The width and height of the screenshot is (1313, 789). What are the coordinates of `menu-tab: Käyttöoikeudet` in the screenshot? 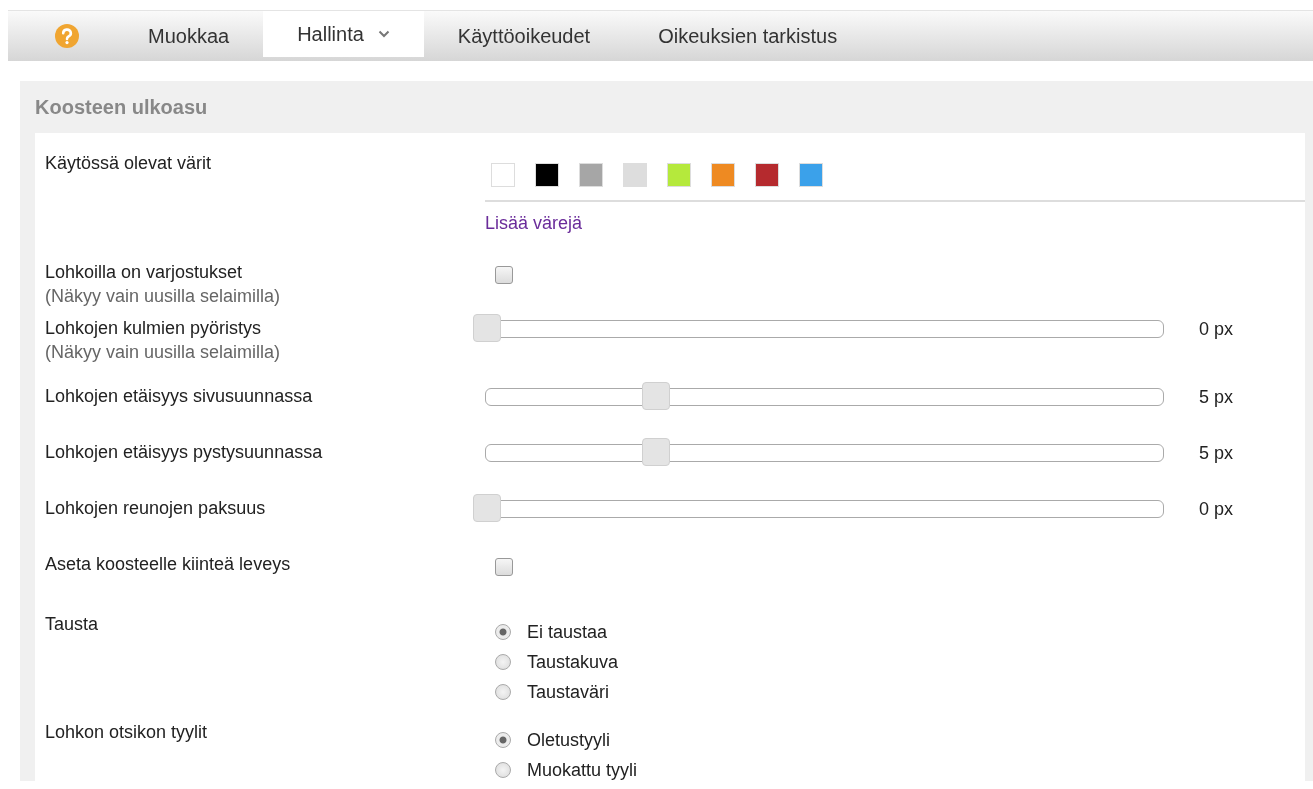 It's located at (524, 36).